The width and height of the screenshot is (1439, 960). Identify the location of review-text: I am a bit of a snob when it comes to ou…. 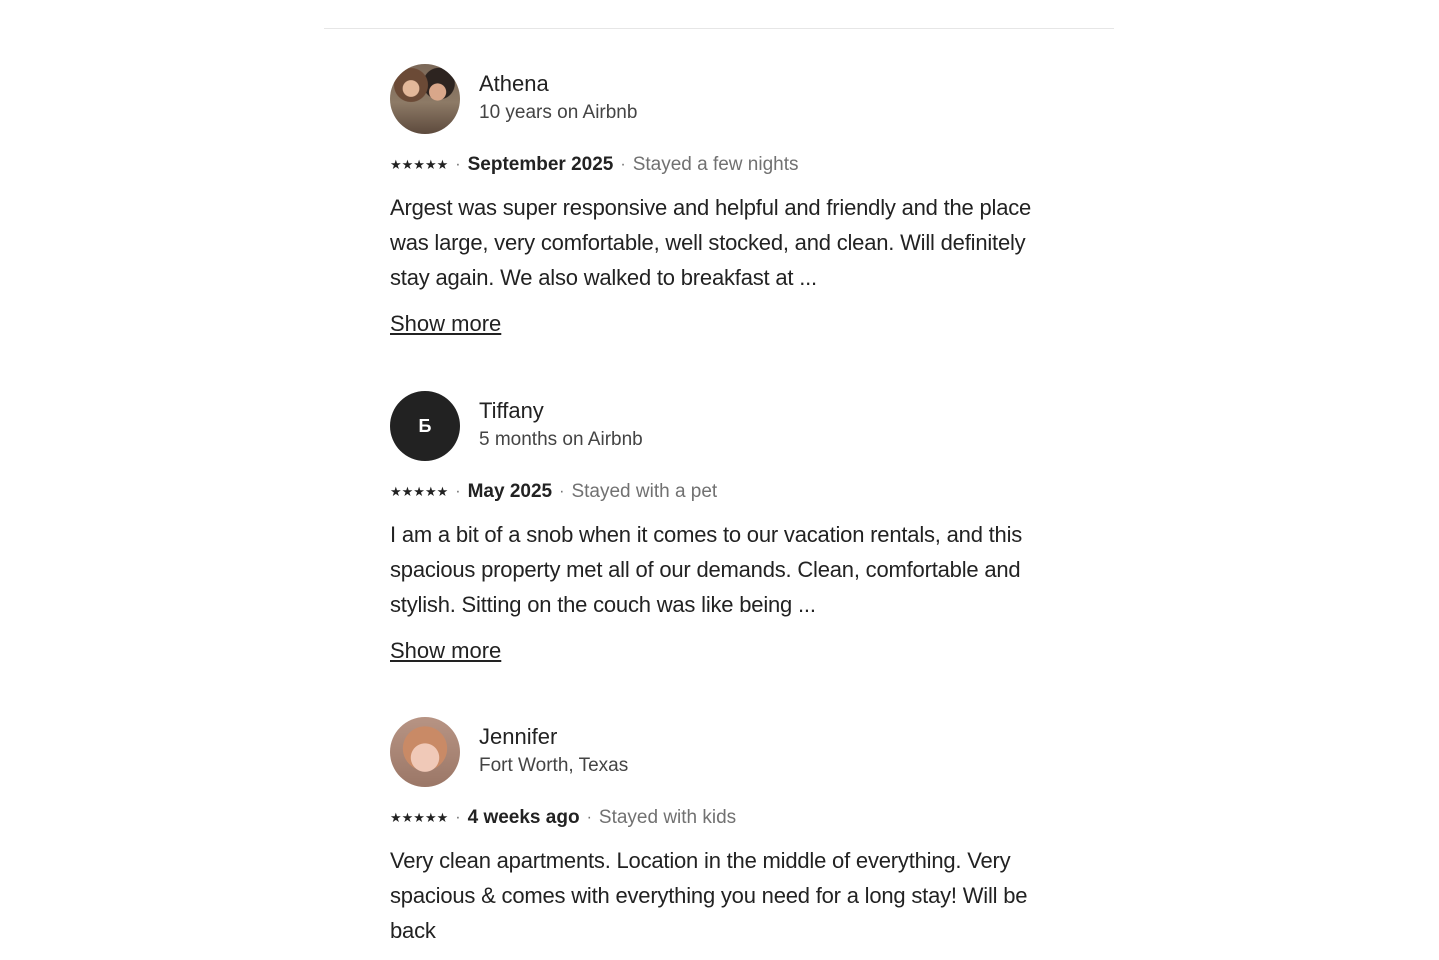
(706, 569).